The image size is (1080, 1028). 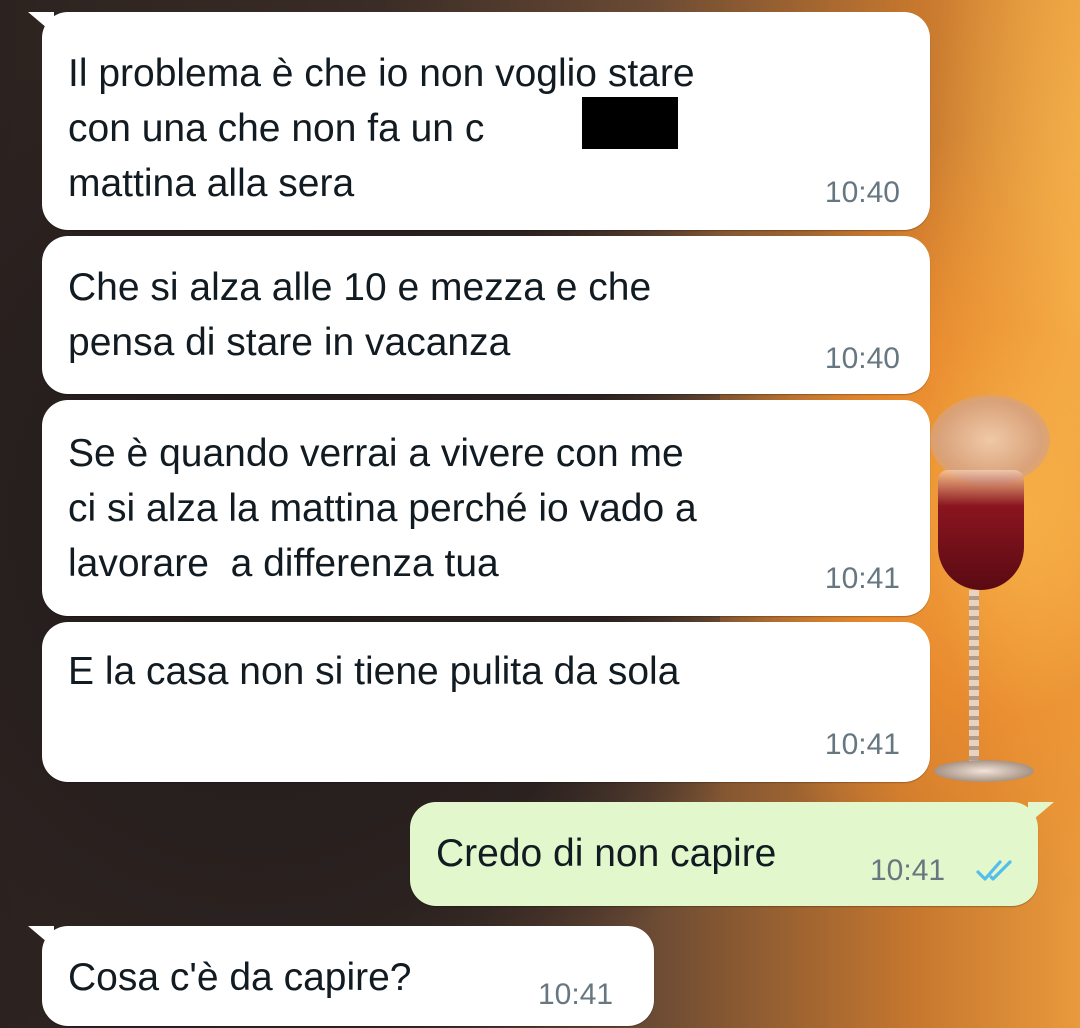 What do you see at coordinates (994, 870) in the screenshot?
I see `double-check-read-icon` at bounding box center [994, 870].